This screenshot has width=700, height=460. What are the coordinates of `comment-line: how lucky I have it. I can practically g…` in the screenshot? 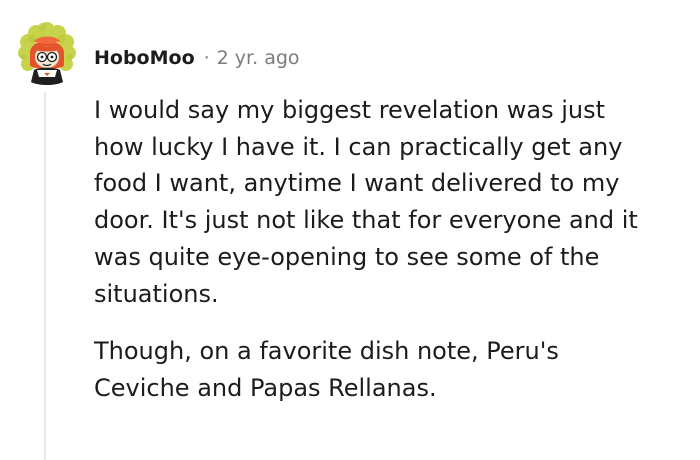 It's located at (358, 146).